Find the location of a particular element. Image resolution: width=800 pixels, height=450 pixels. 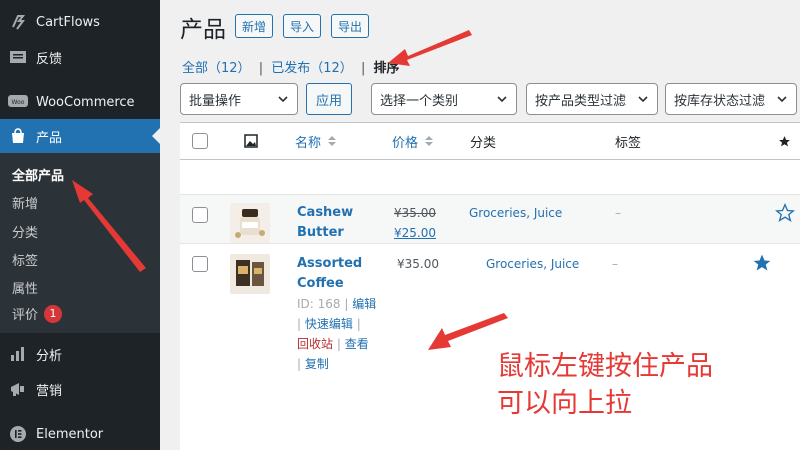

sidebar-item-label: 营销 is located at coordinates (49, 391).